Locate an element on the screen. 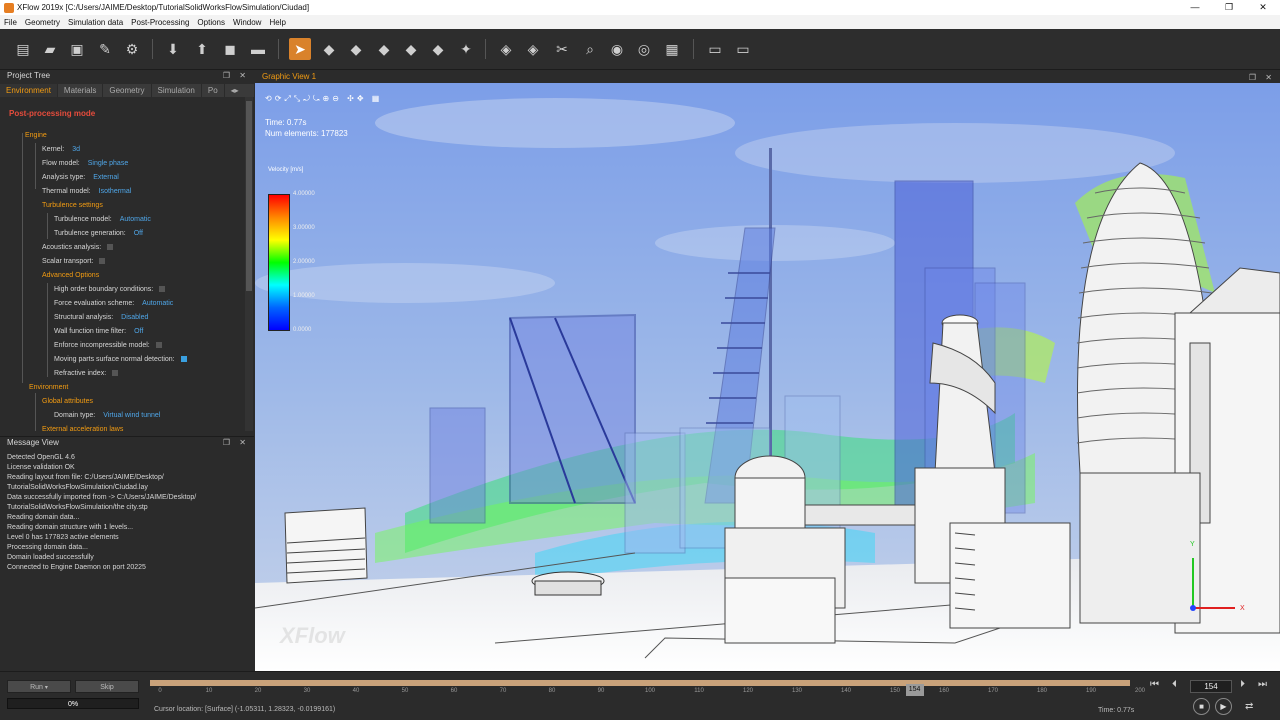  tree-row: High order boundary conditions: is located at coordinates (110, 290).